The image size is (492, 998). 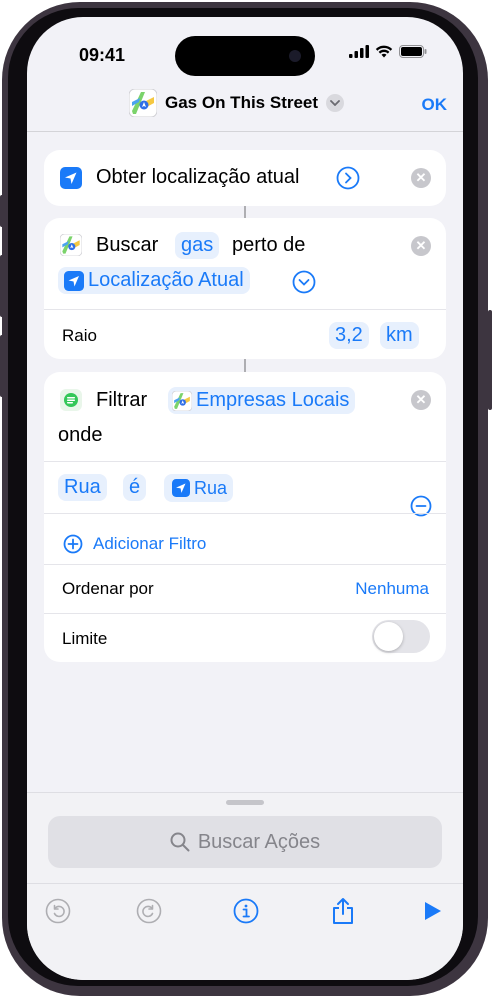 I want to click on query-token: gas, so click(x=197, y=245).